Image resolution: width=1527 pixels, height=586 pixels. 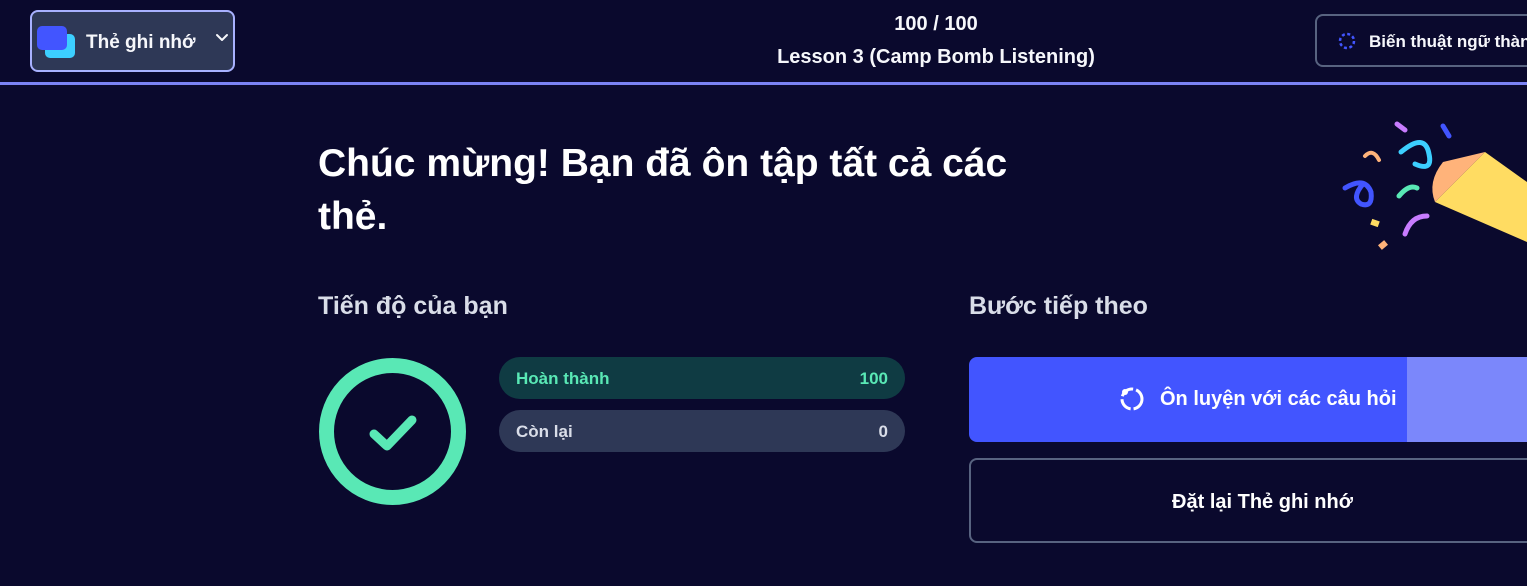 I want to click on completed-value: 100, so click(x=873, y=378).